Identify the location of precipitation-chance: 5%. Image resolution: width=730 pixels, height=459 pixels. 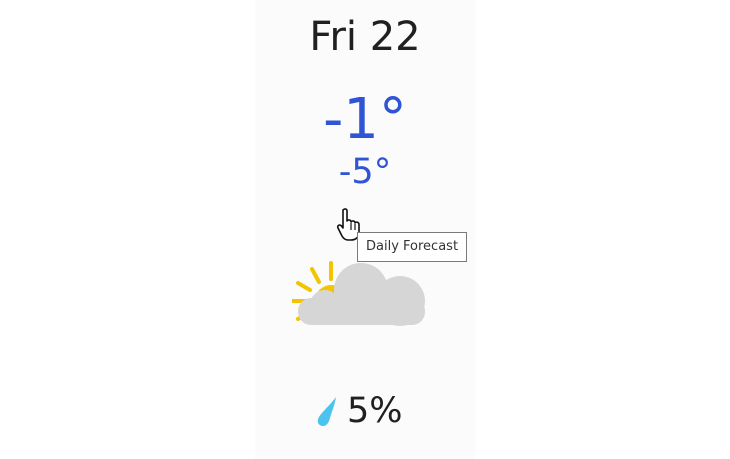
(359, 411).